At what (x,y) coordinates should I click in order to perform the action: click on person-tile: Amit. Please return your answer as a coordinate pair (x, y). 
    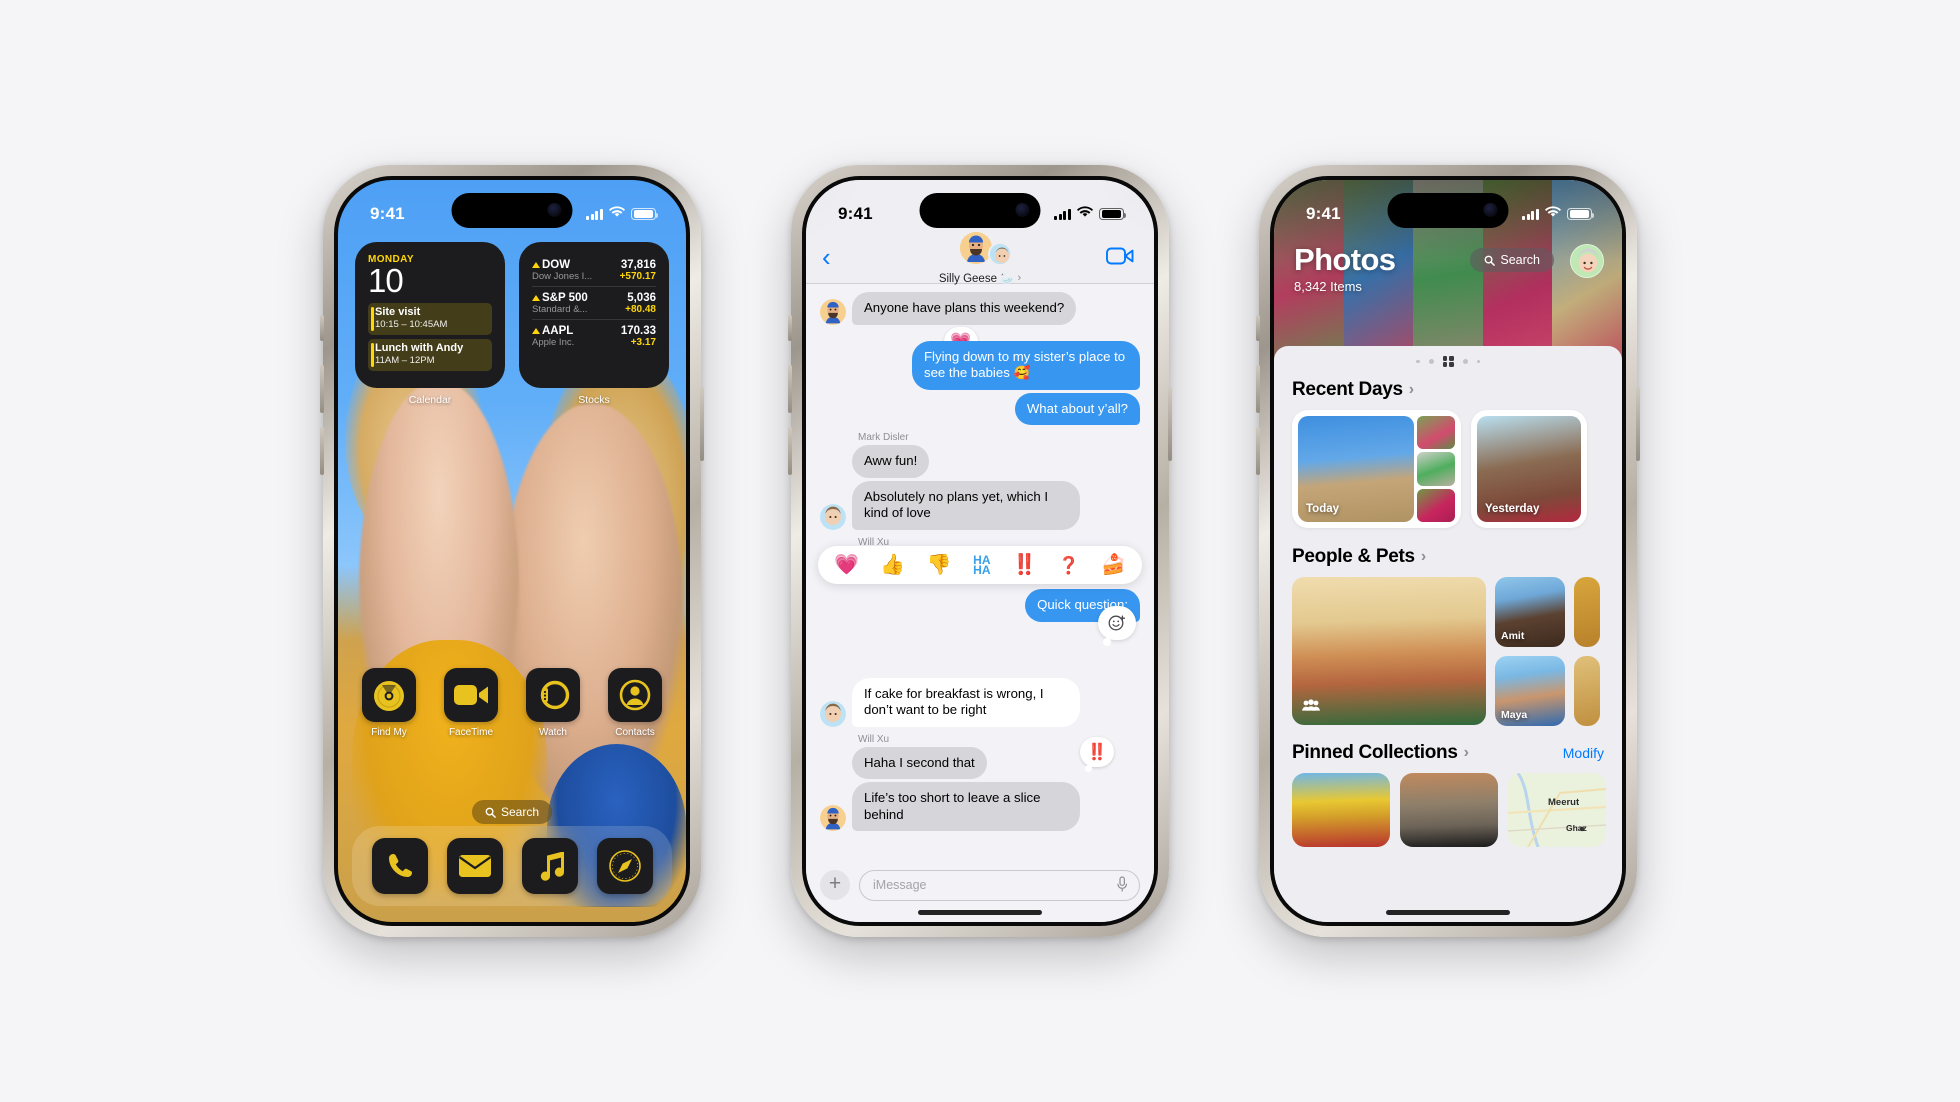
    Looking at the image, I should click on (1530, 612).